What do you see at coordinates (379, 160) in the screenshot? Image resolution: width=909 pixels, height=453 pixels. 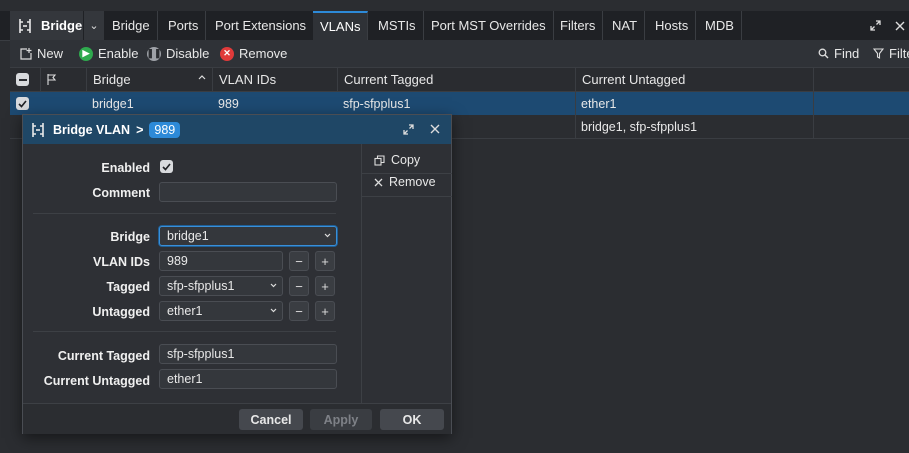 I see `copy-icon` at bounding box center [379, 160].